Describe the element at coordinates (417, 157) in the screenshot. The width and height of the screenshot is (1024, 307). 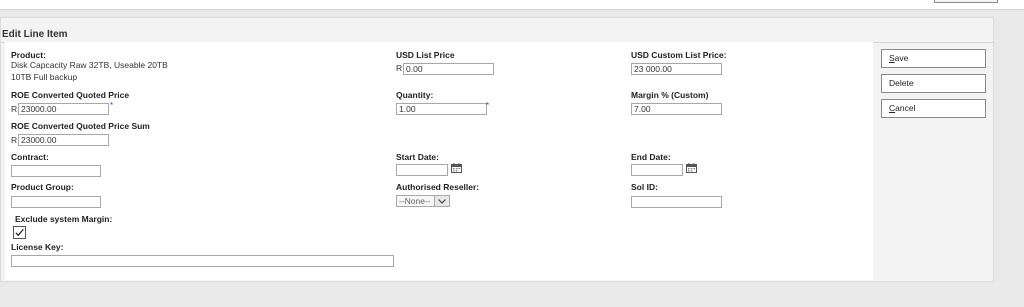
I see `start-date-label: Start Date:` at that location.